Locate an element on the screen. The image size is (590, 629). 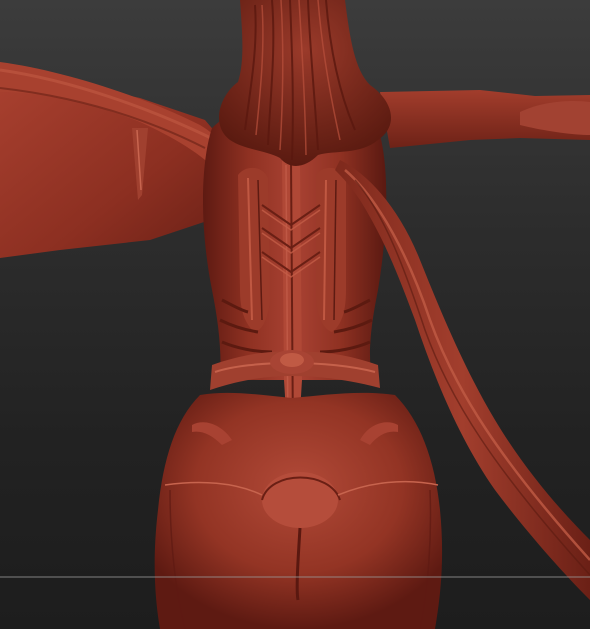
left-back-plate is located at coordinates (254, 249).